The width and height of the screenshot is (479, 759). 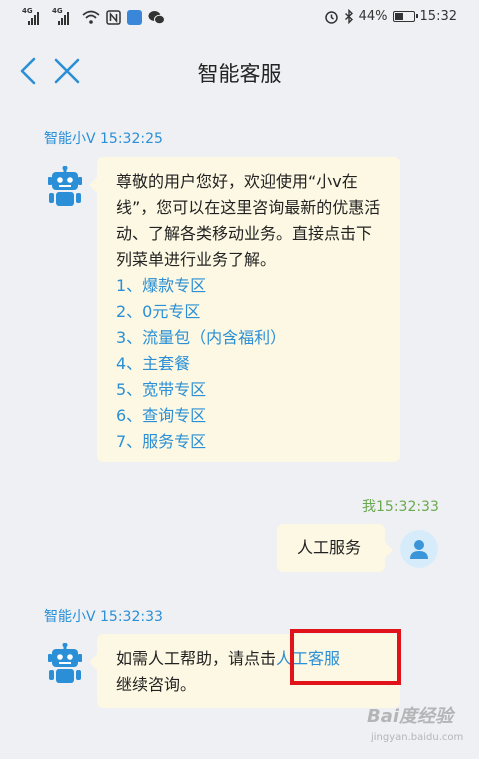 What do you see at coordinates (113, 17) in the screenshot?
I see `nfc-icon` at bounding box center [113, 17].